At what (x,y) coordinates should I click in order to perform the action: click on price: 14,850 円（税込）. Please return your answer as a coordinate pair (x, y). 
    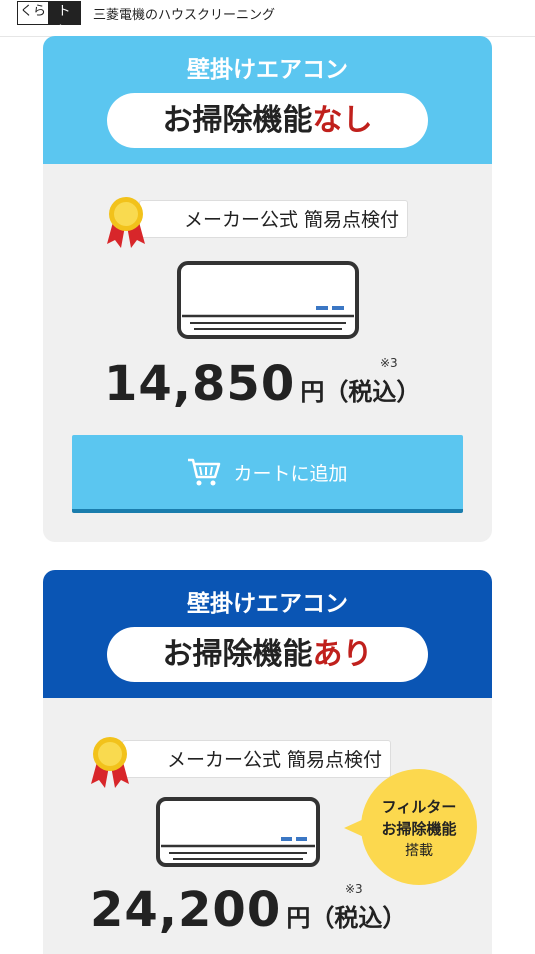
    Looking at the image, I should click on (262, 384).